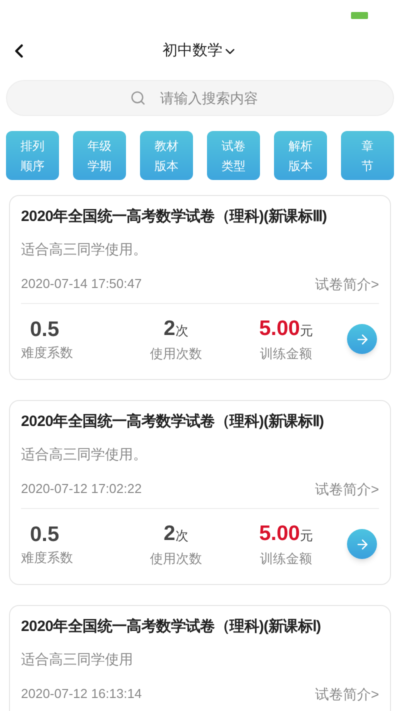  What do you see at coordinates (174, 217) in the screenshot?
I see `paper-title: 2020年全国统一高考数学试卷（理科)(新课标Ⅲ)` at bounding box center [174, 217].